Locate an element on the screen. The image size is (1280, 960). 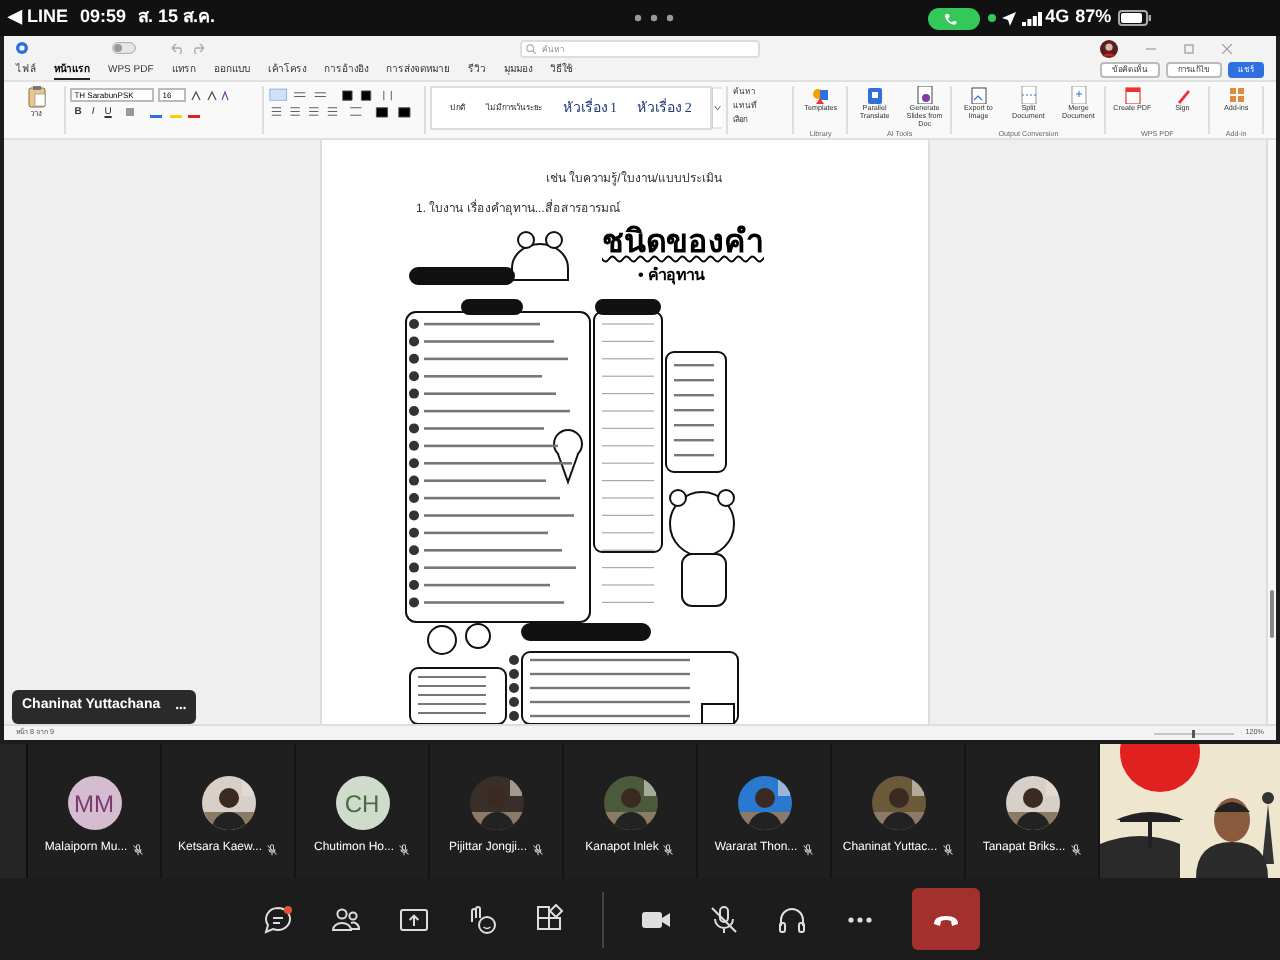
leave-call-button is located at coordinates (945, 919).